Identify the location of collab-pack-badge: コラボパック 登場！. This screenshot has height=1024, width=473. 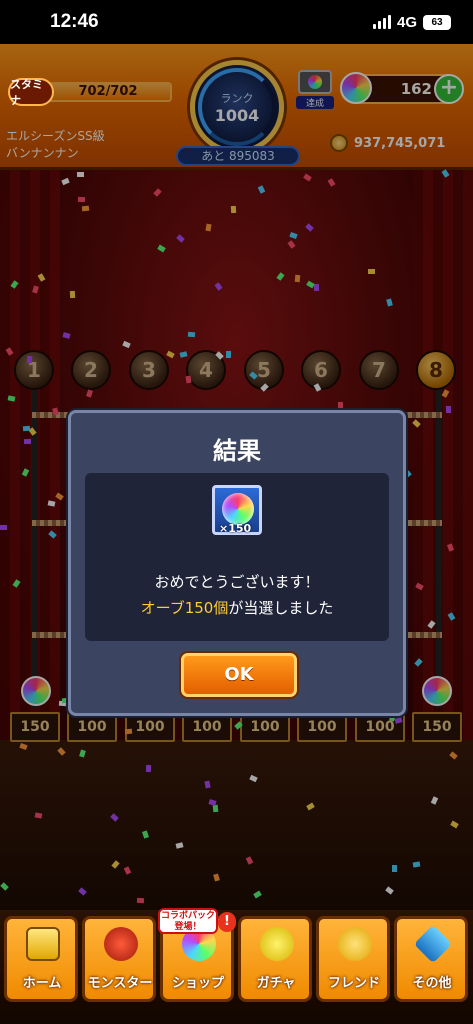
(188, 921).